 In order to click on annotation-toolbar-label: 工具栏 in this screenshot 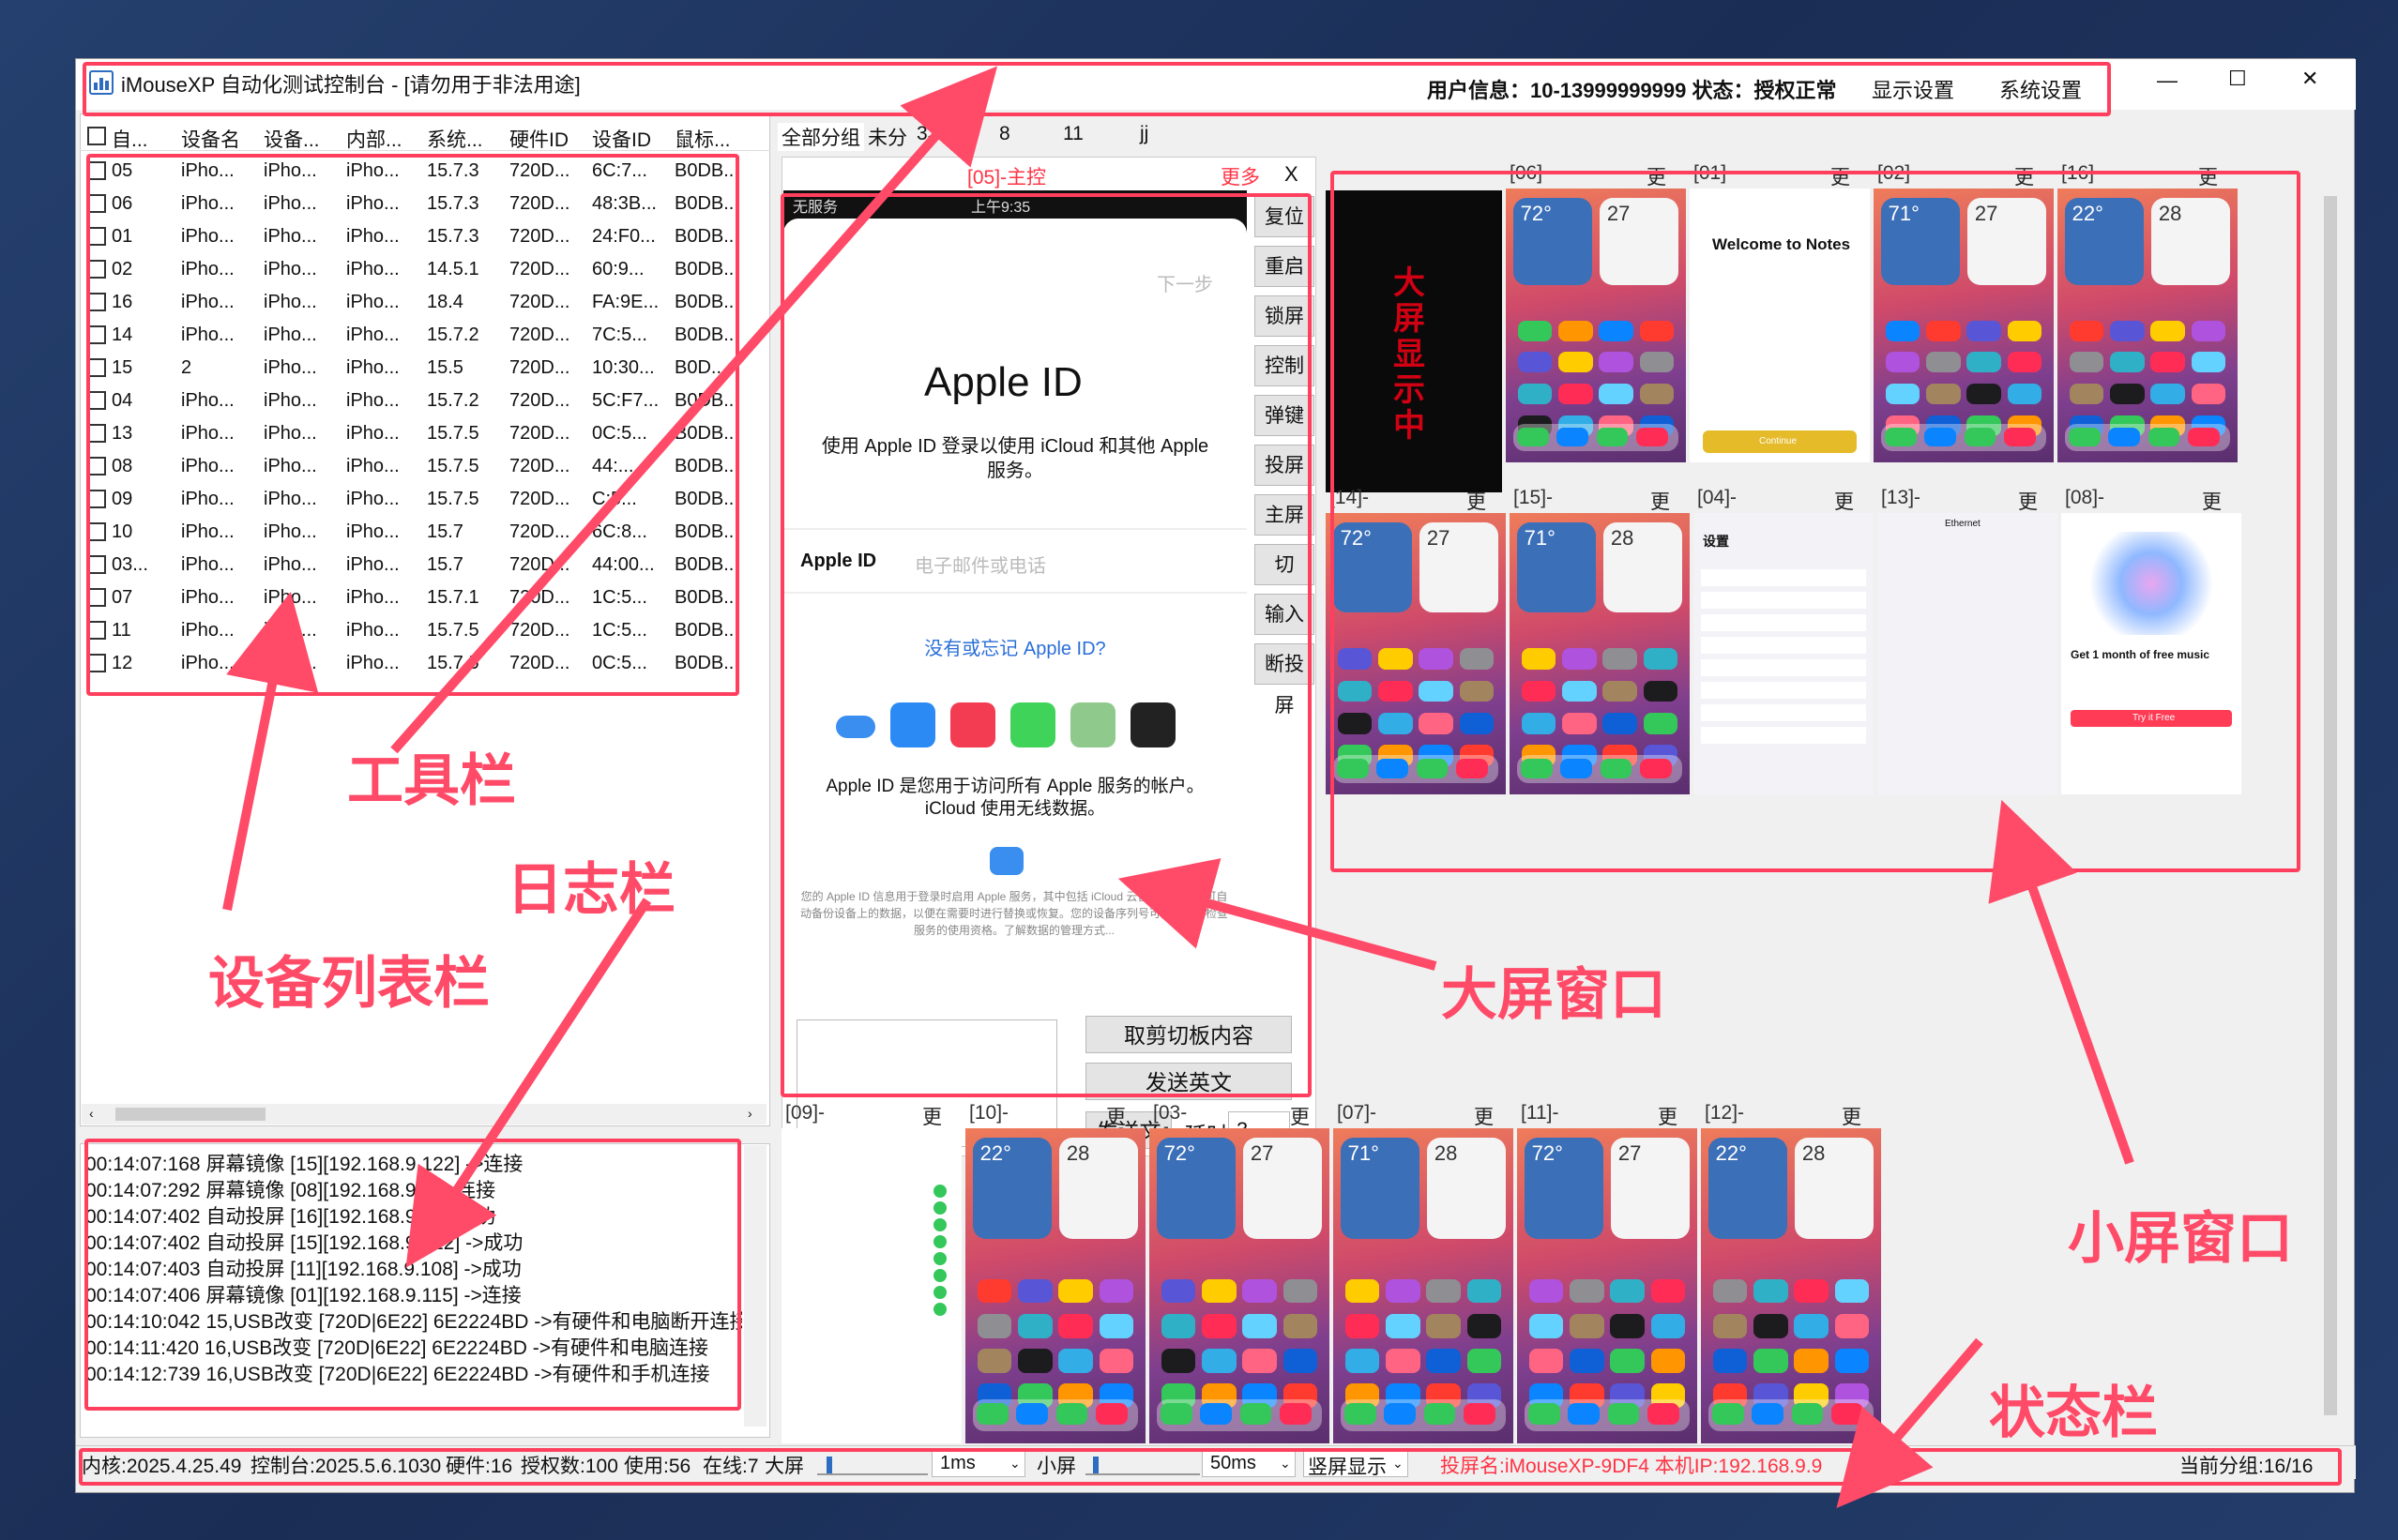, I will do `click(431, 780)`.